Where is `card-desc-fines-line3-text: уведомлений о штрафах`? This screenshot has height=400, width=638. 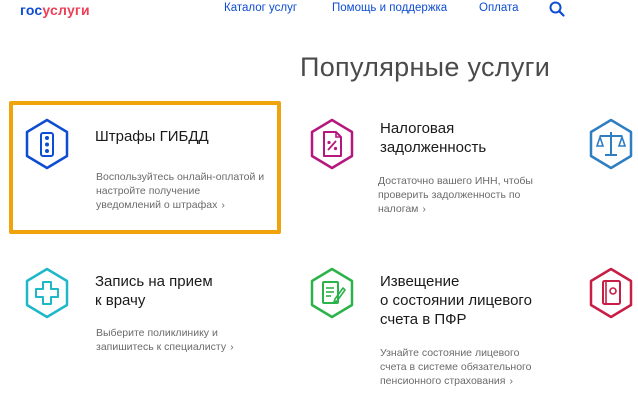 card-desc-fines-line3-text: уведомлений о штрафах is located at coordinates (157, 205).